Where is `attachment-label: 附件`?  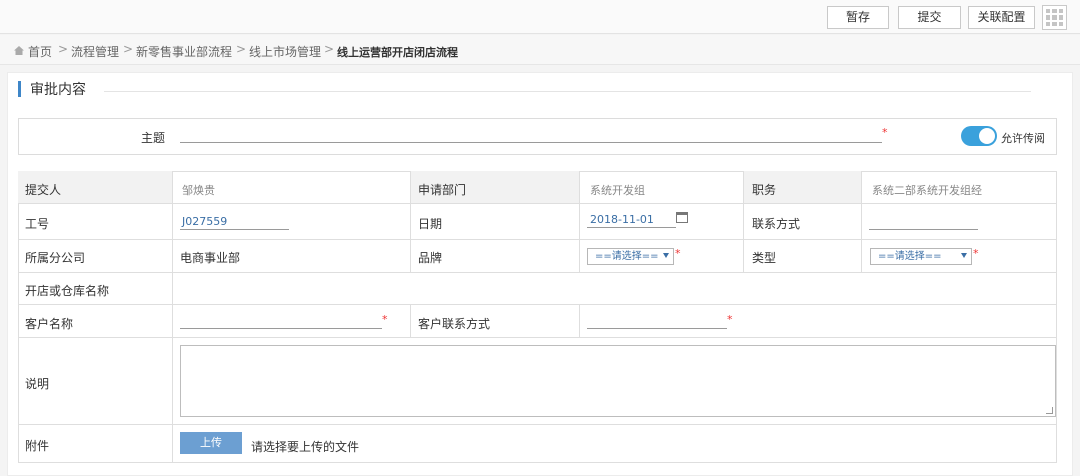
attachment-label: 附件 is located at coordinates (37, 446).